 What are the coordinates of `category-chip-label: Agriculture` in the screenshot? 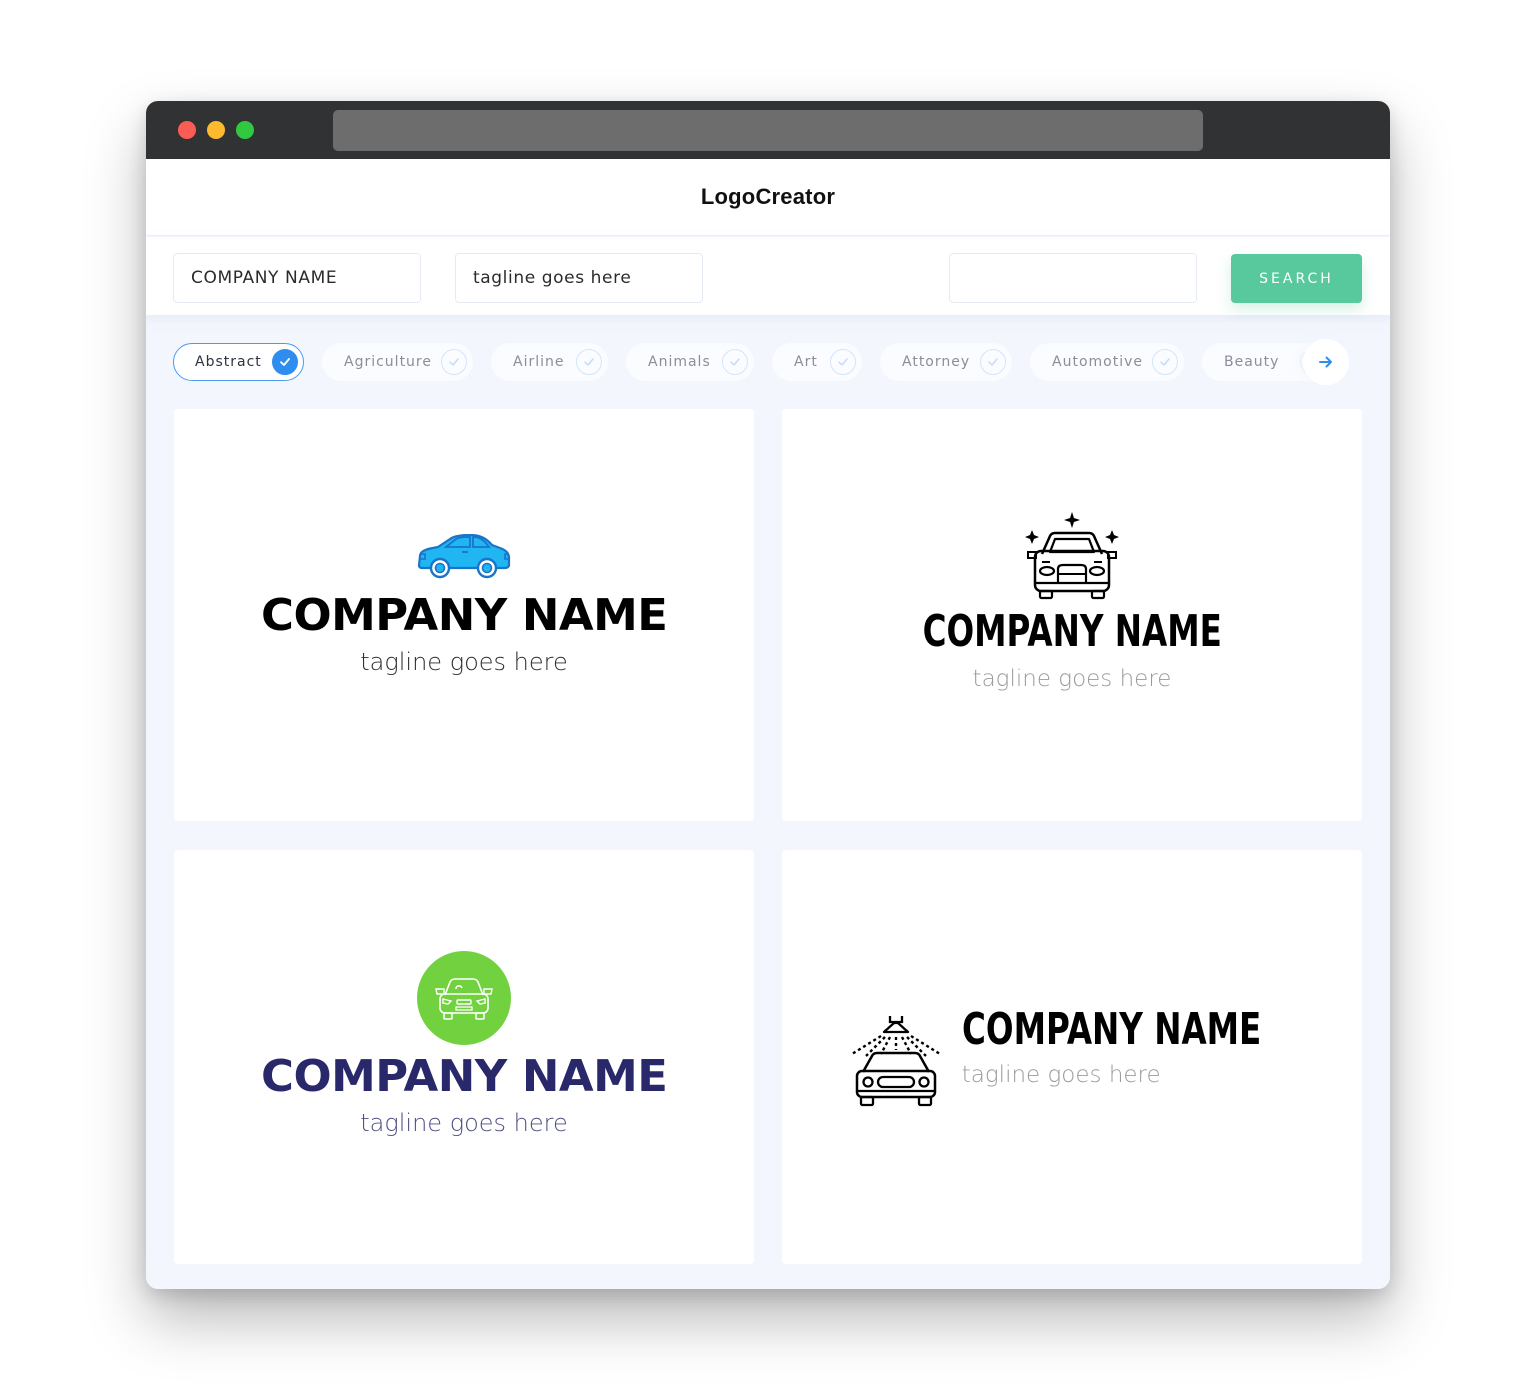 It's located at (388, 362).